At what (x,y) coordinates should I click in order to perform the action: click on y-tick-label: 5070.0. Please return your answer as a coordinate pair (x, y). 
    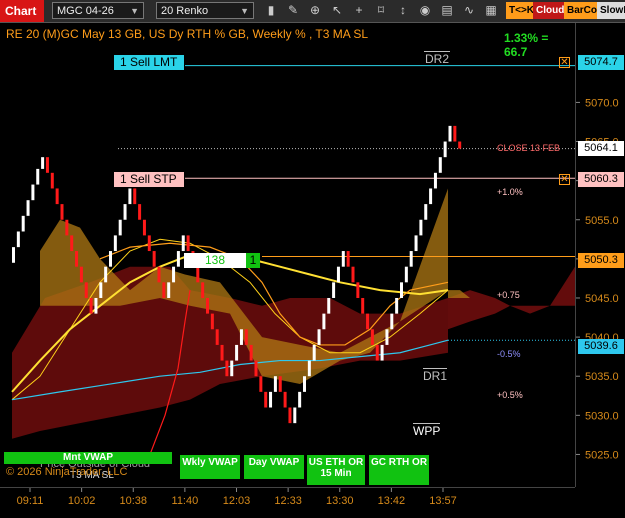
    Looking at the image, I should click on (602, 103).